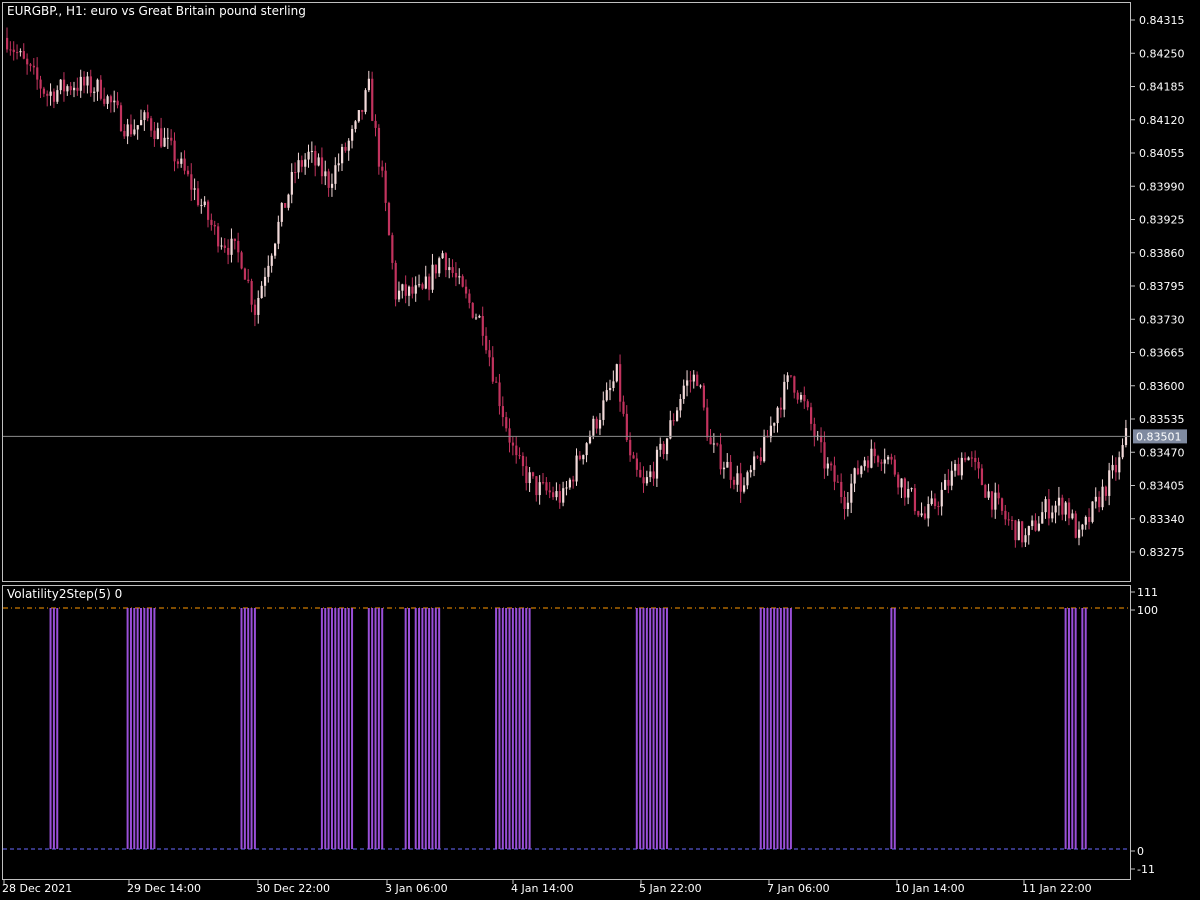 This screenshot has width=1200, height=900. I want to click on time-tick-label: 11 Jan 22:00, so click(1057, 888).